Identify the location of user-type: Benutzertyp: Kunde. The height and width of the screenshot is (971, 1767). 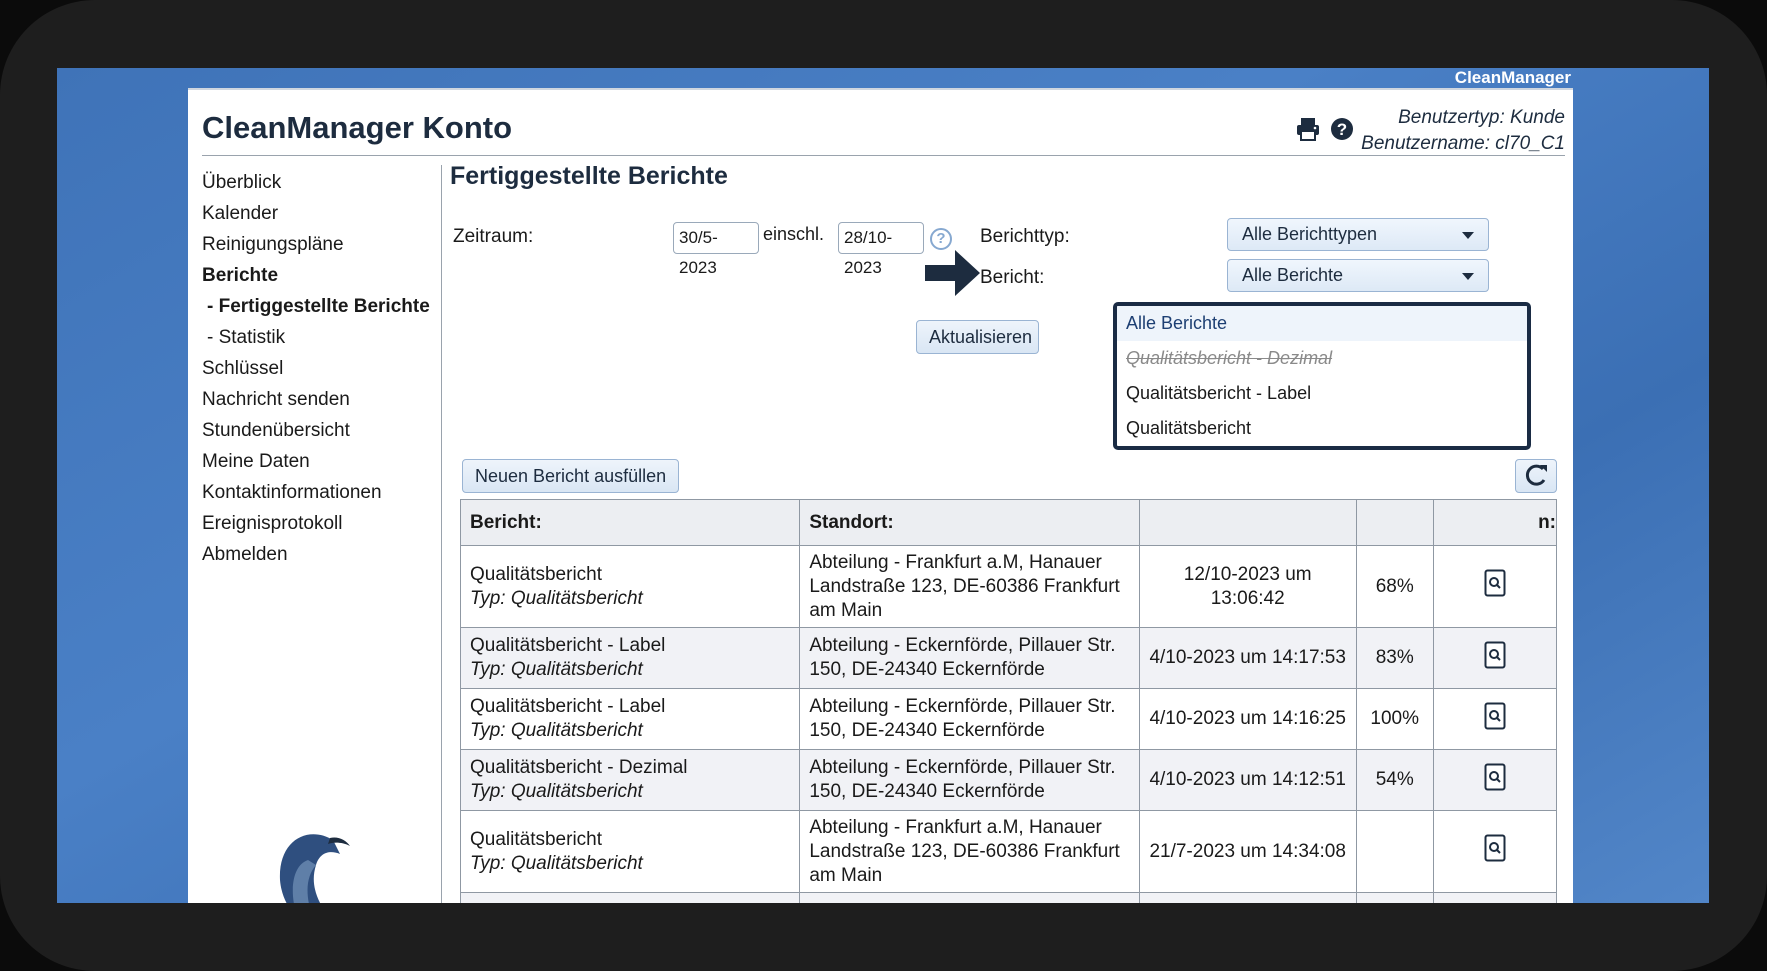
(1481, 117).